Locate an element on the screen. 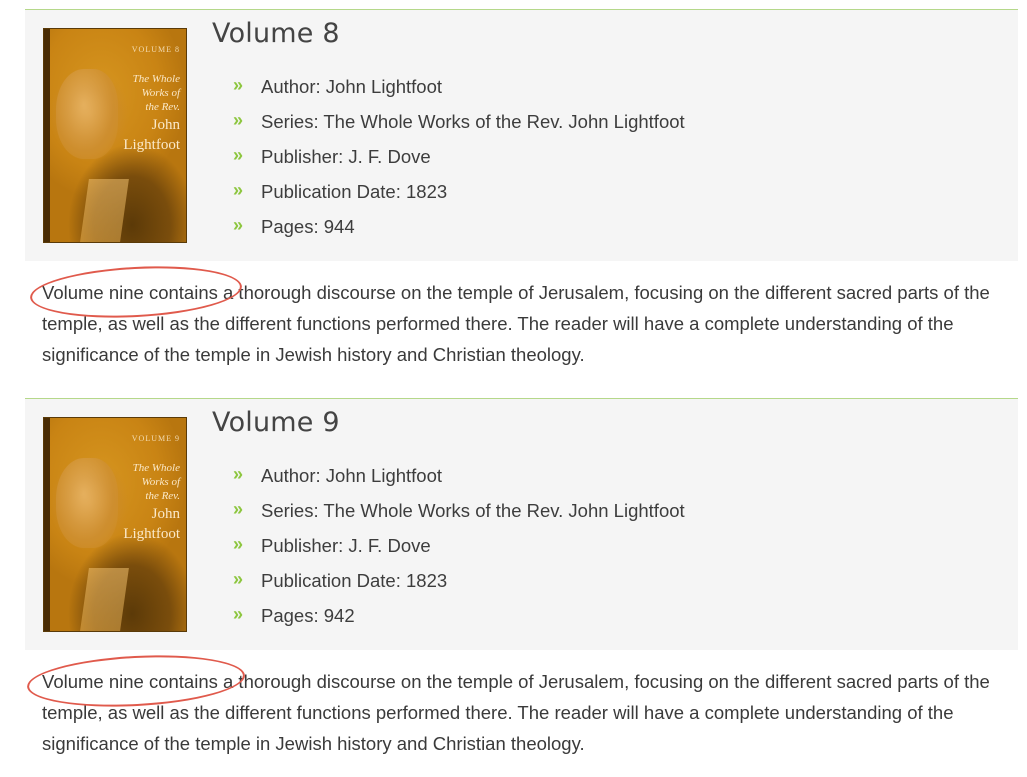 Image resolution: width=1027 pixels, height=777 pixels. cover-volume-label: VOLUME 8 is located at coordinates (155, 49).